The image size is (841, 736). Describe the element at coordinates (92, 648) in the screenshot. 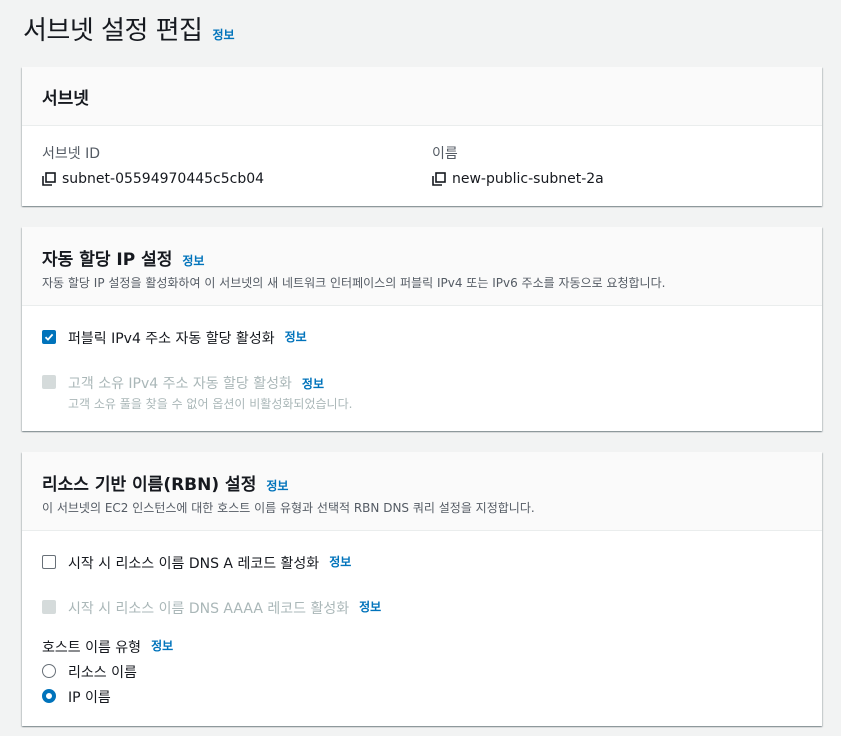

I see `hostname-type-label: 호스트 이름 유형` at that location.